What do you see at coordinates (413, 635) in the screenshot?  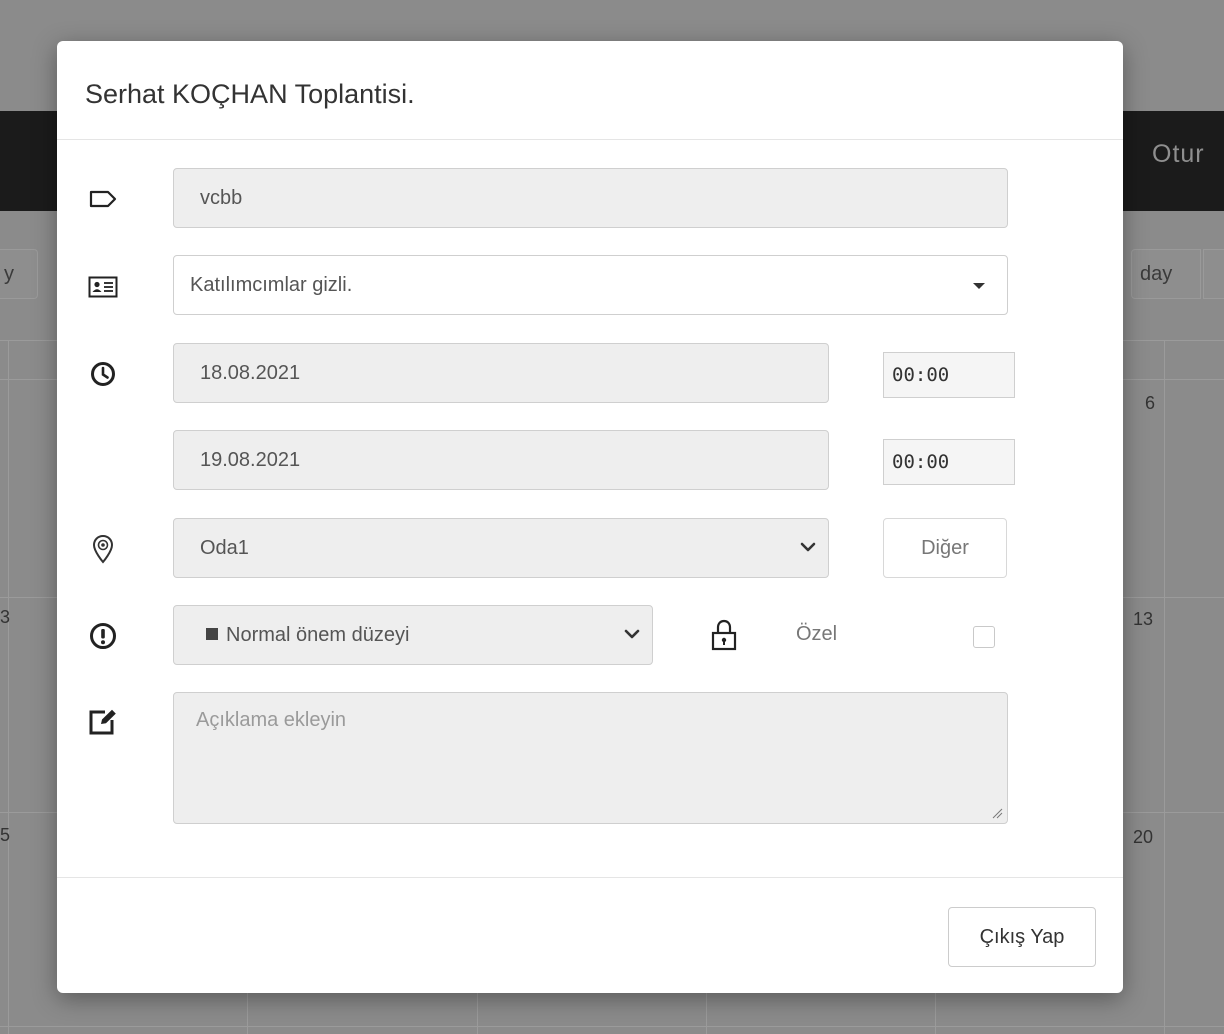 I see `priority-select: Normal önem düzeyi` at bounding box center [413, 635].